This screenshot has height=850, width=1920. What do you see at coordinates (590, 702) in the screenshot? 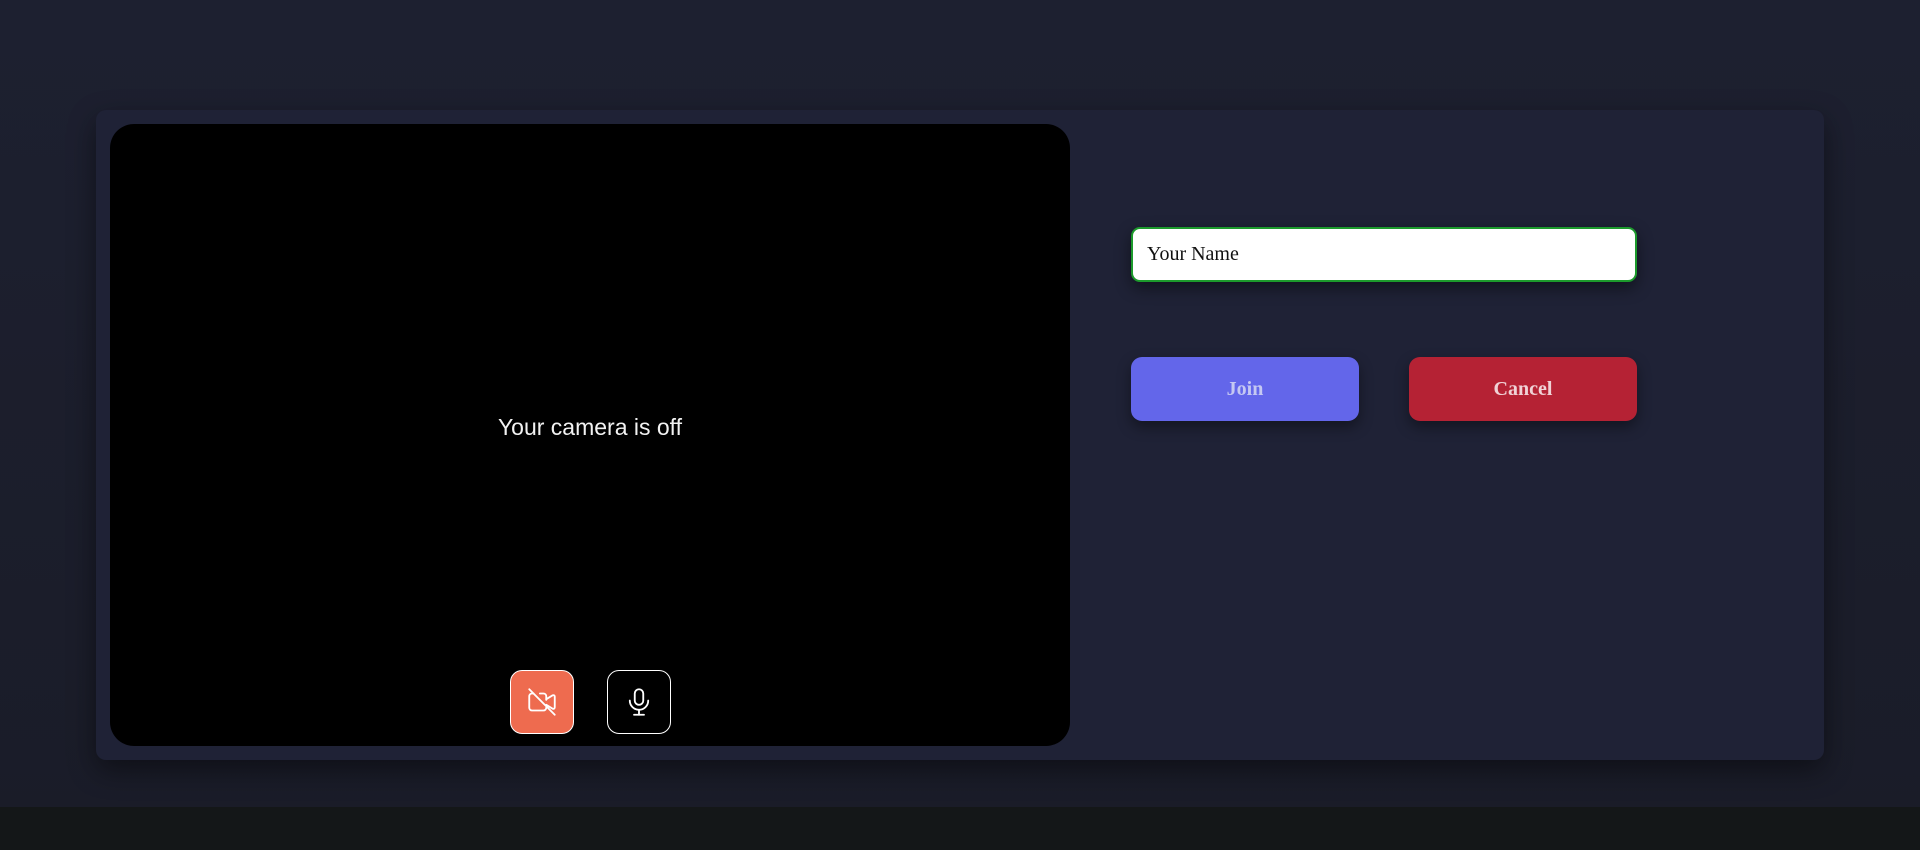
I see `media-controls` at bounding box center [590, 702].